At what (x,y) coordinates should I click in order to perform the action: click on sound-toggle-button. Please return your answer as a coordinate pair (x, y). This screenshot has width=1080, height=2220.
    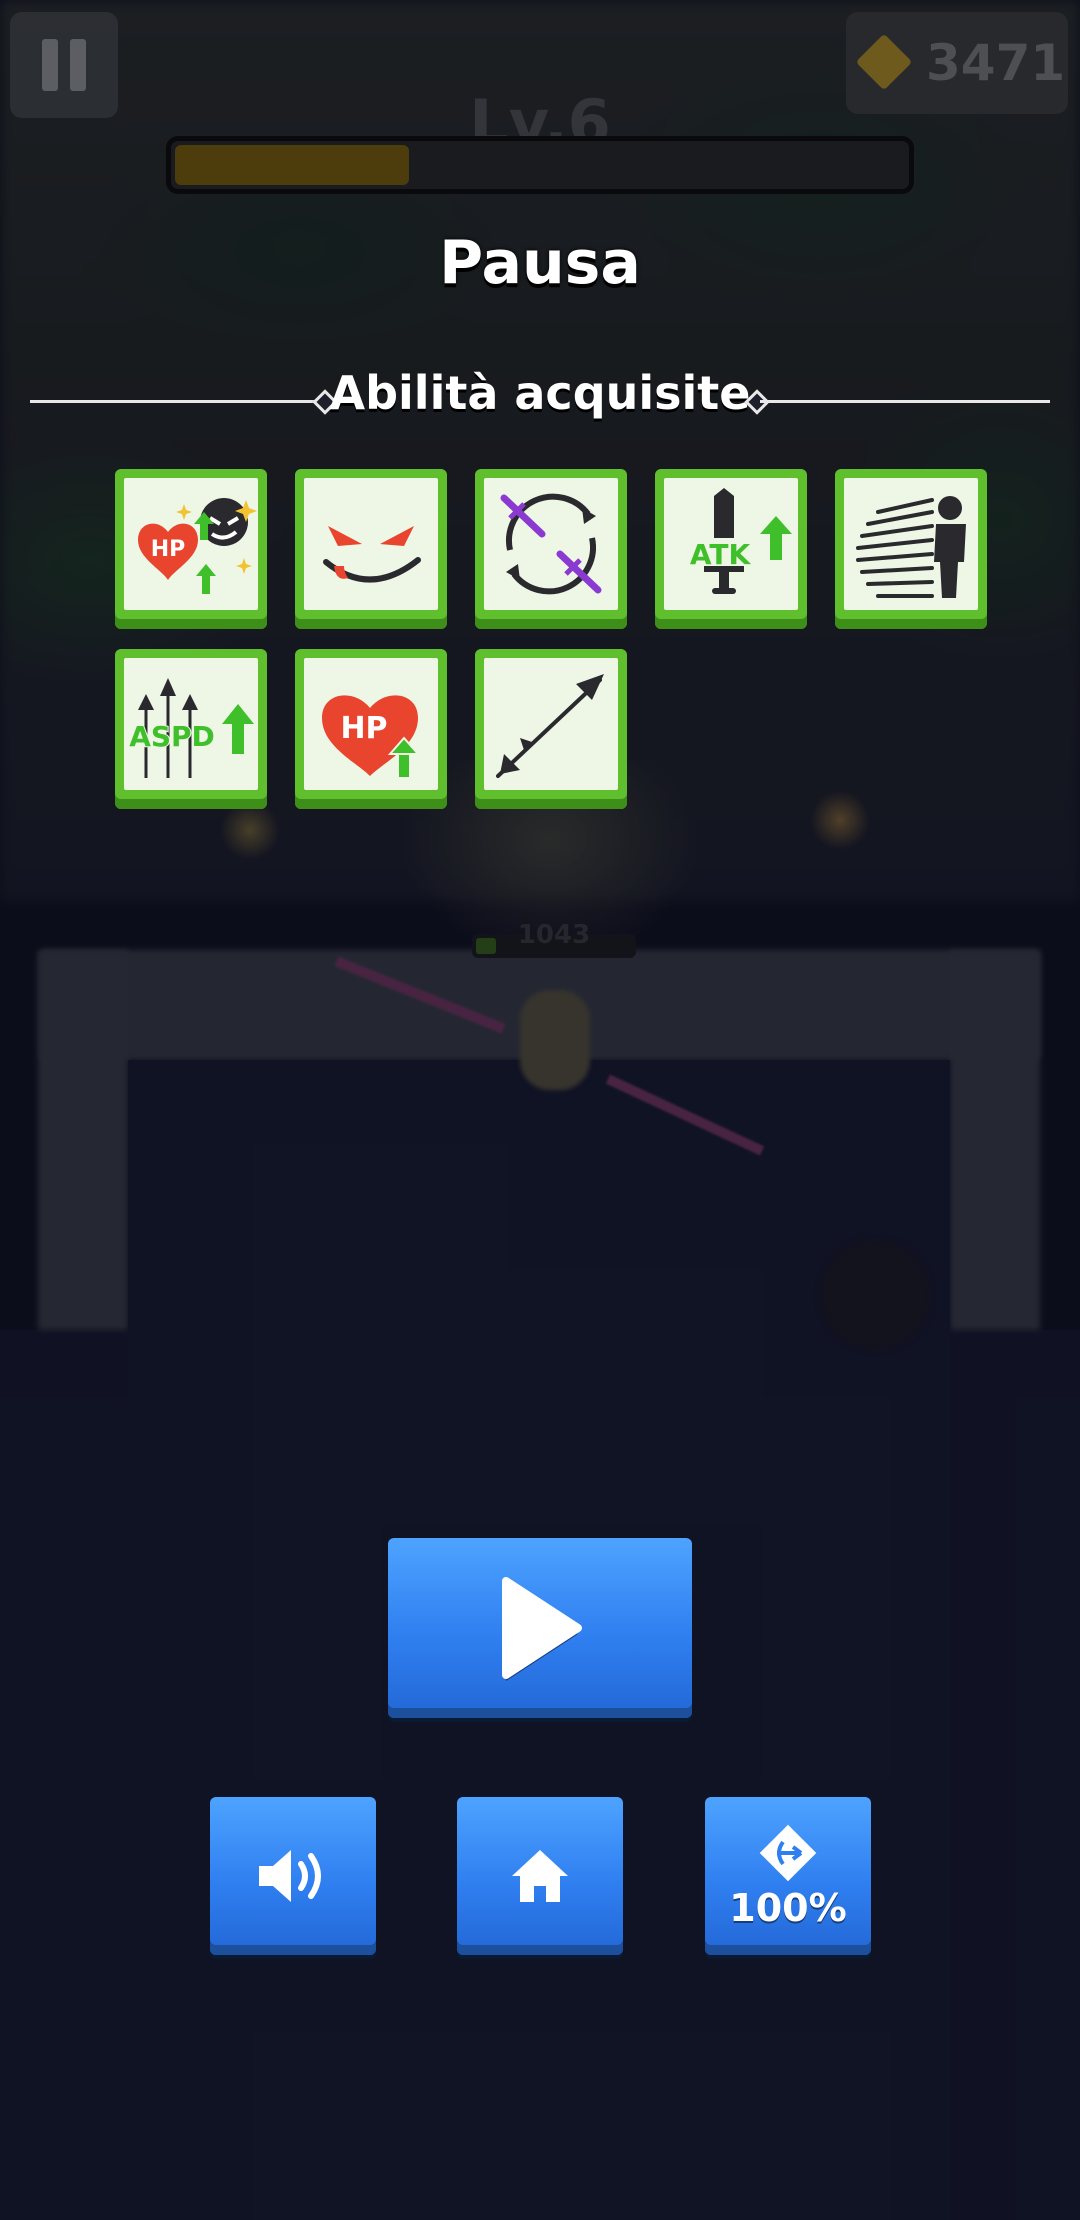
    Looking at the image, I should click on (293, 1876).